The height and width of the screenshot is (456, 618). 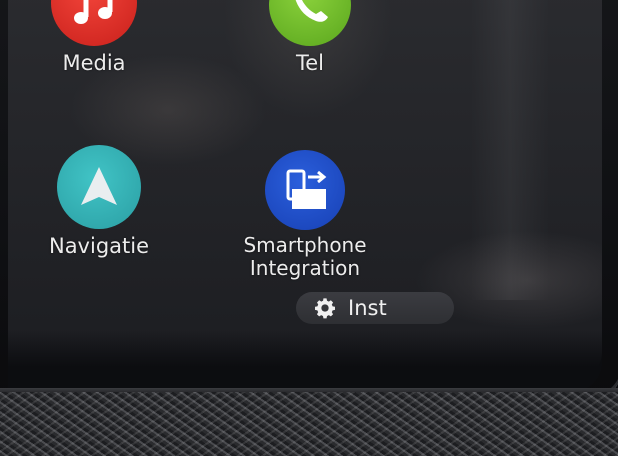 I want to click on app-navigatie: Navigatie, so click(x=99, y=201).